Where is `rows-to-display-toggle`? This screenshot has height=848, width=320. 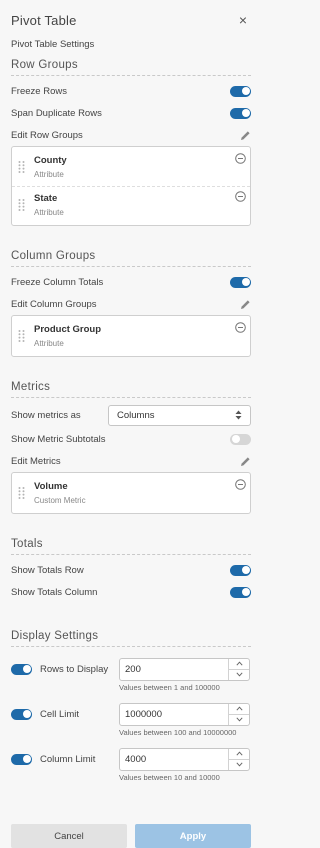 rows-to-display-toggle is located at coordinates (21, 669).